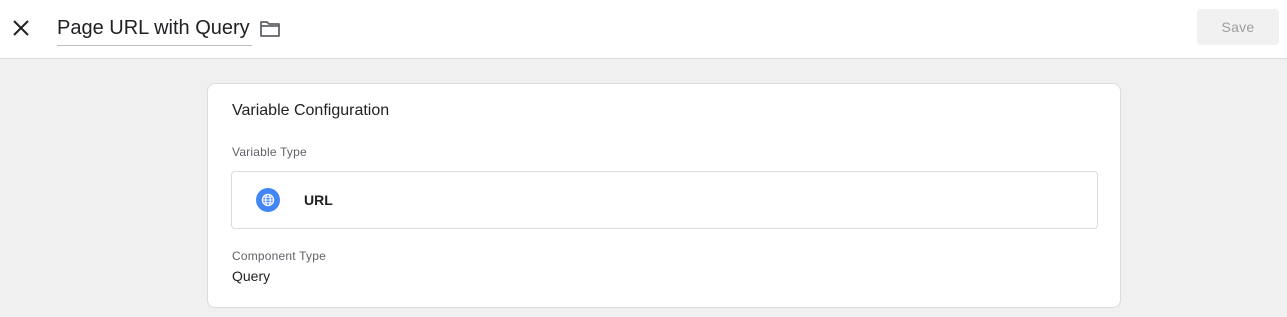 The image size is (1287, 317). I want to click on folder-icon, so click(270, 29).